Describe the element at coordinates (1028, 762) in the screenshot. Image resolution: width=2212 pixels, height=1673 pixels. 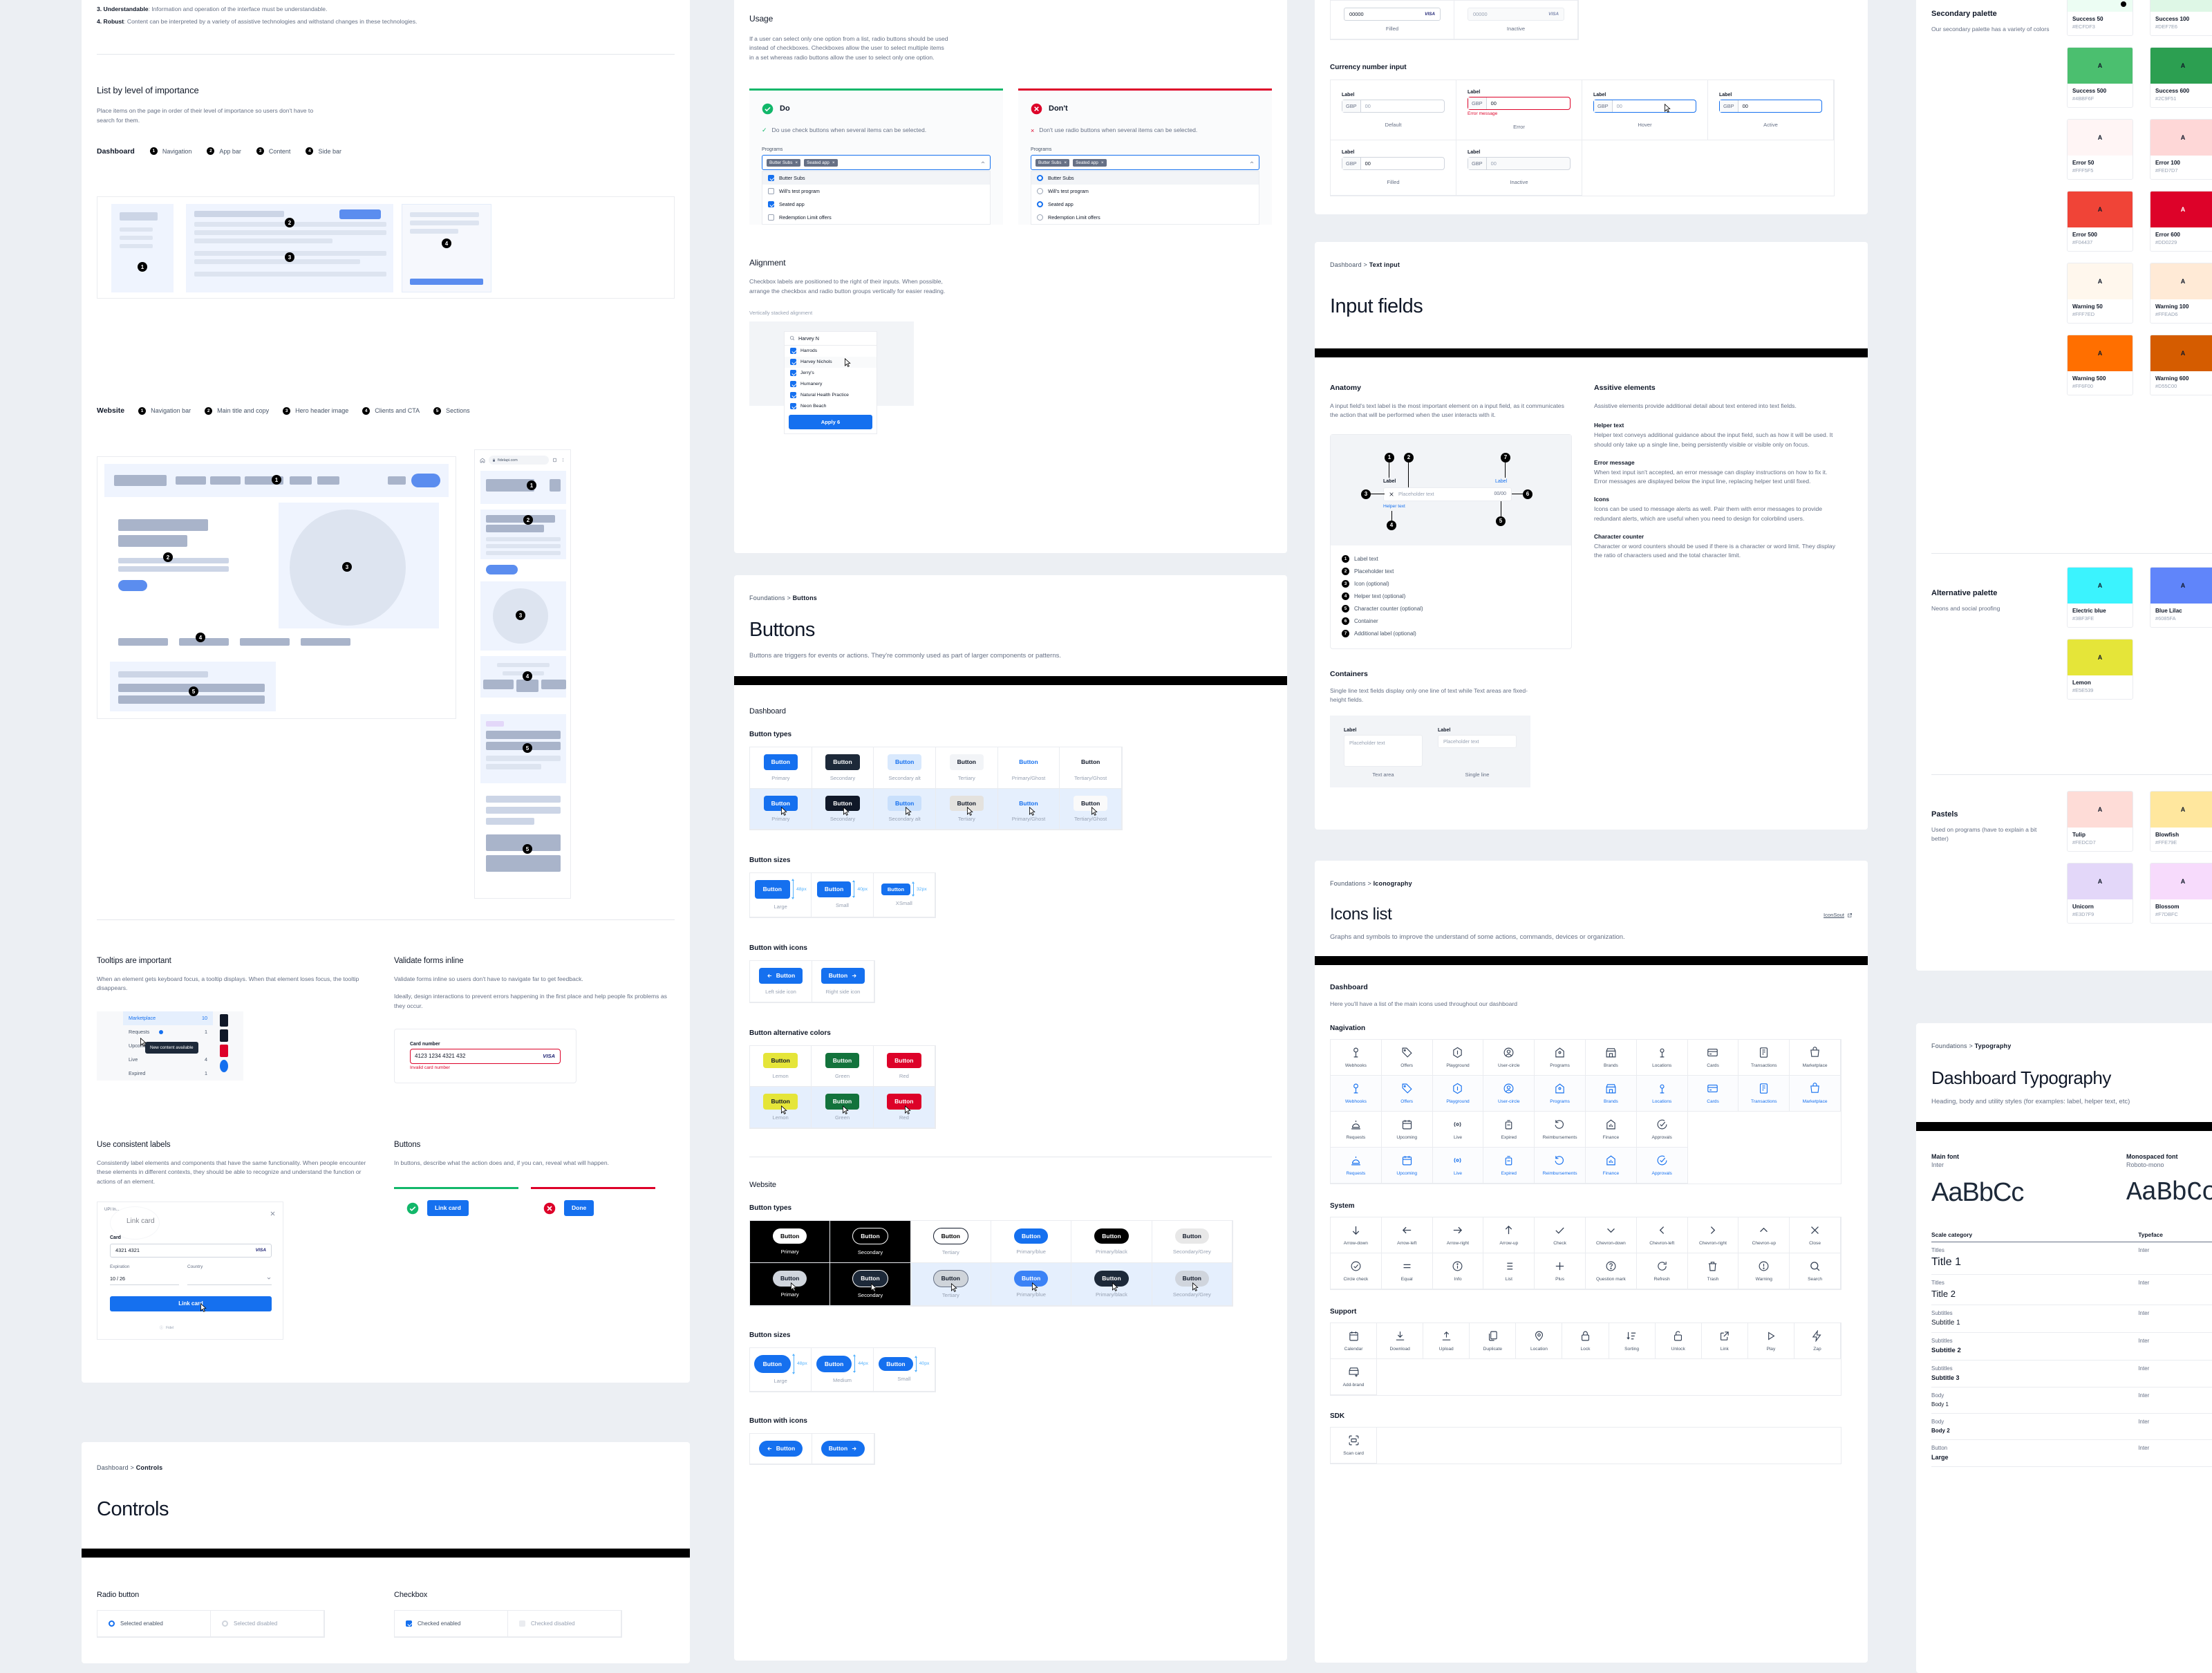
I see `button-primary-ghost: Button` at that location.